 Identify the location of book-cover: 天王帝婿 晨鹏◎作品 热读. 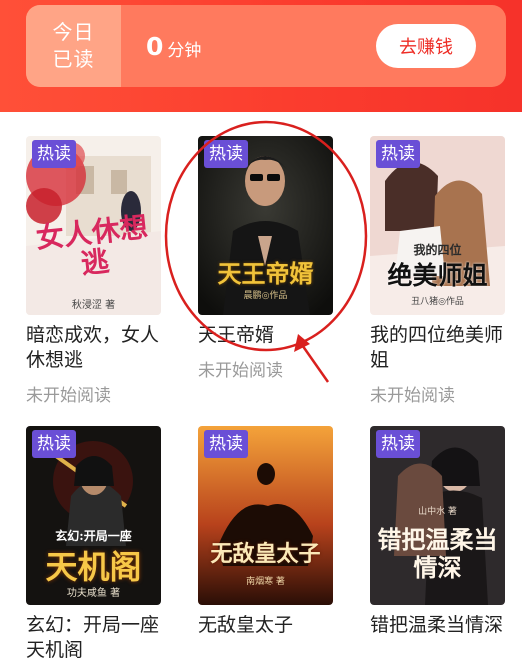
(265, 225).